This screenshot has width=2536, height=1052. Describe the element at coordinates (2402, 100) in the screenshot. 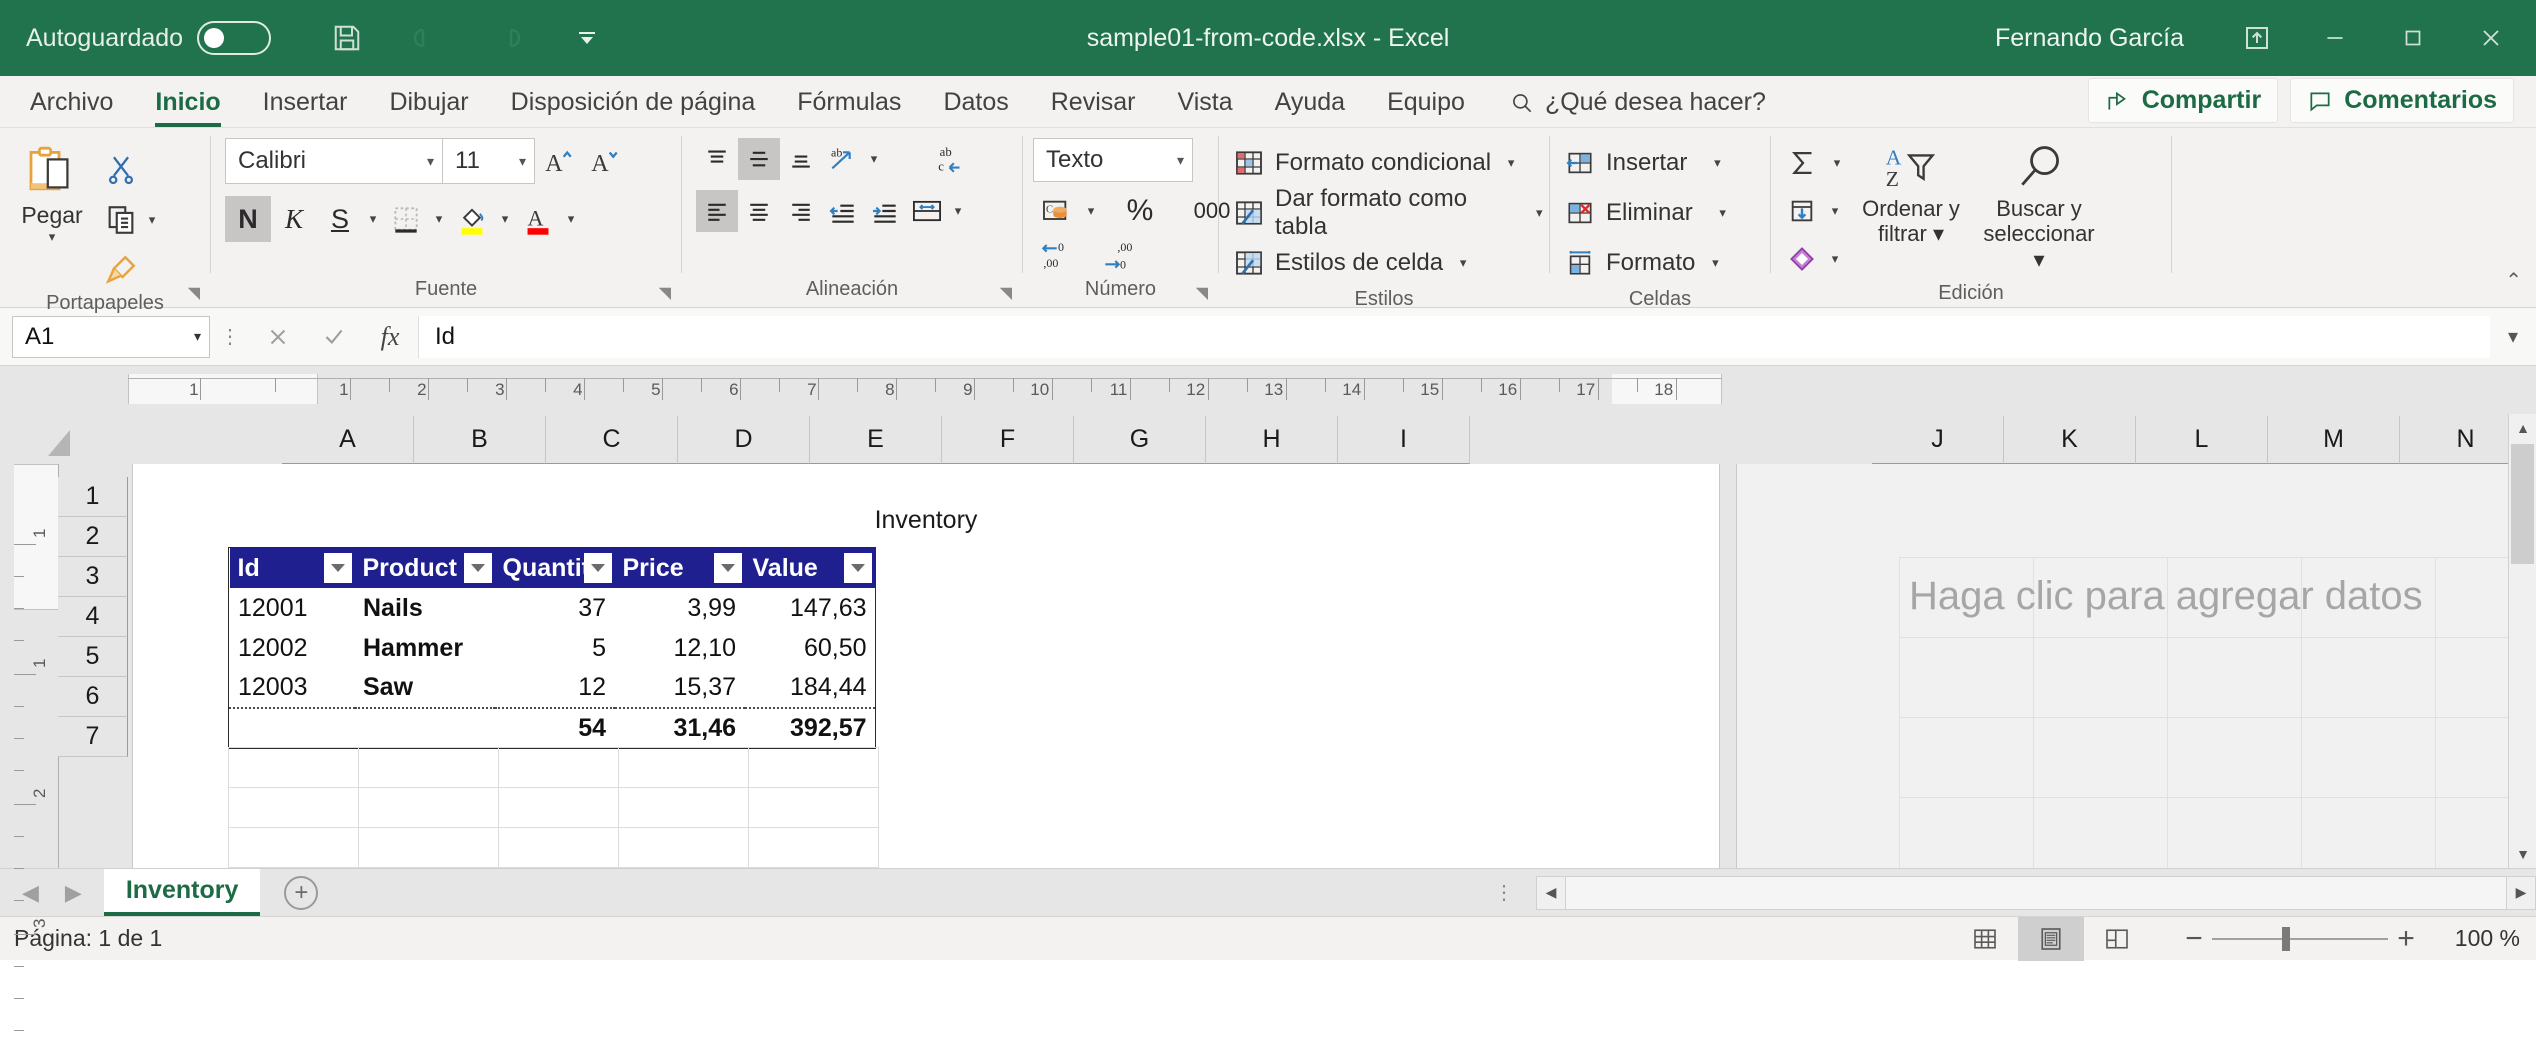

I see `comments-button: Comentarios` at that location.